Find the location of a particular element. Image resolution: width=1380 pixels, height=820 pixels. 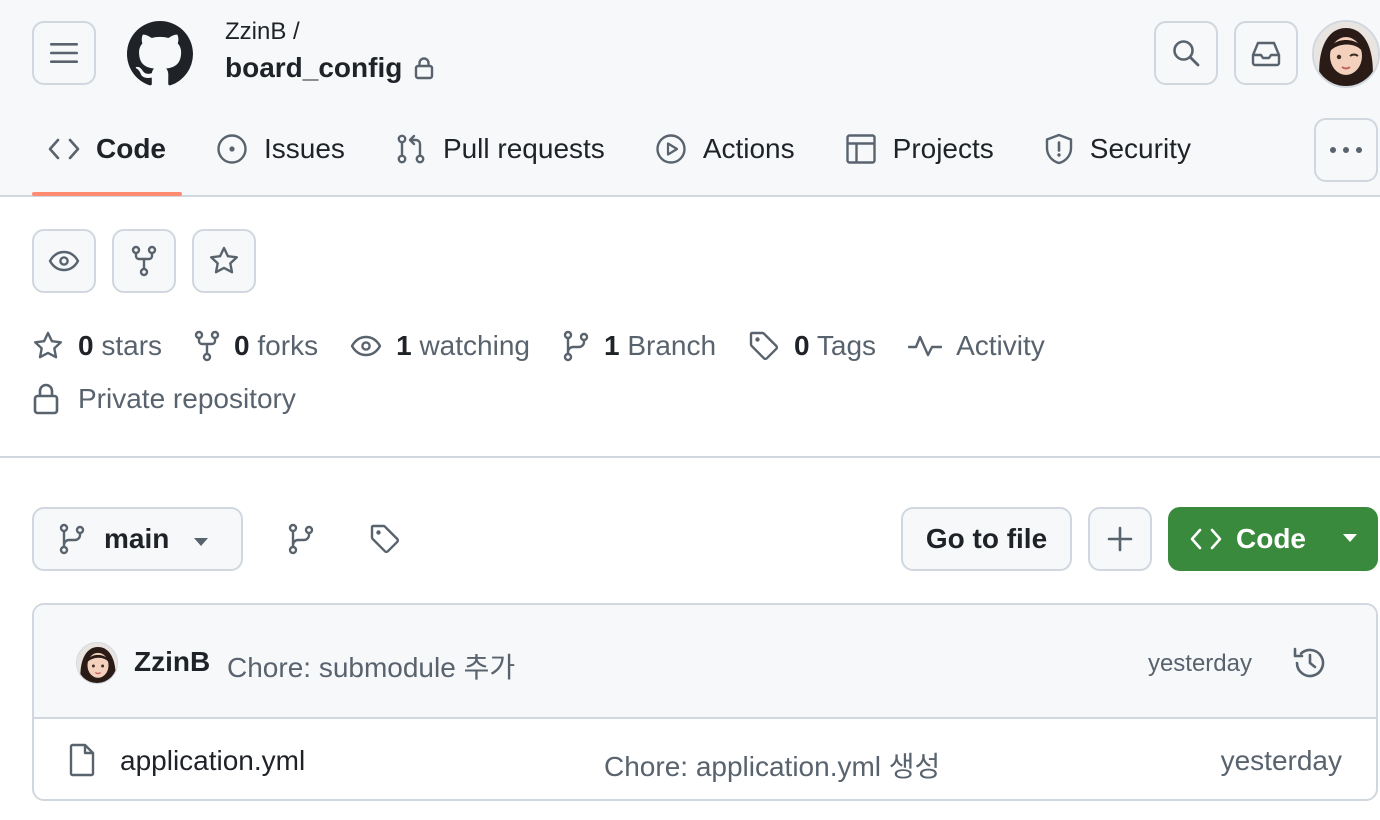

tab-label: Projects is located at coordinates (943, 148).